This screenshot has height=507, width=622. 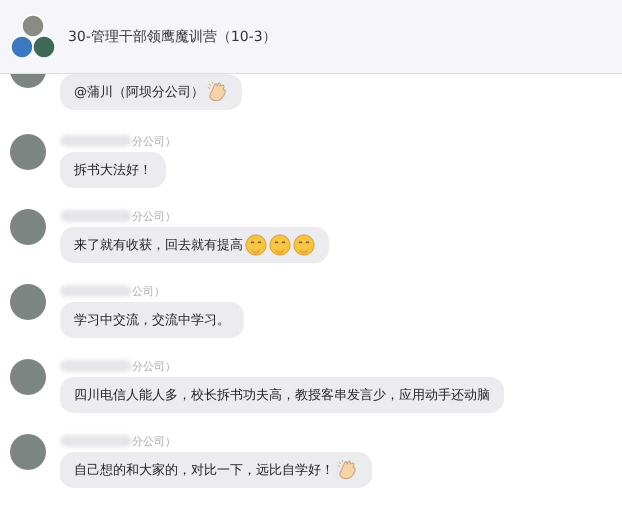 I want to click on message-text: @蒲川（阿坝分公司）, so click(x=139, y=92).